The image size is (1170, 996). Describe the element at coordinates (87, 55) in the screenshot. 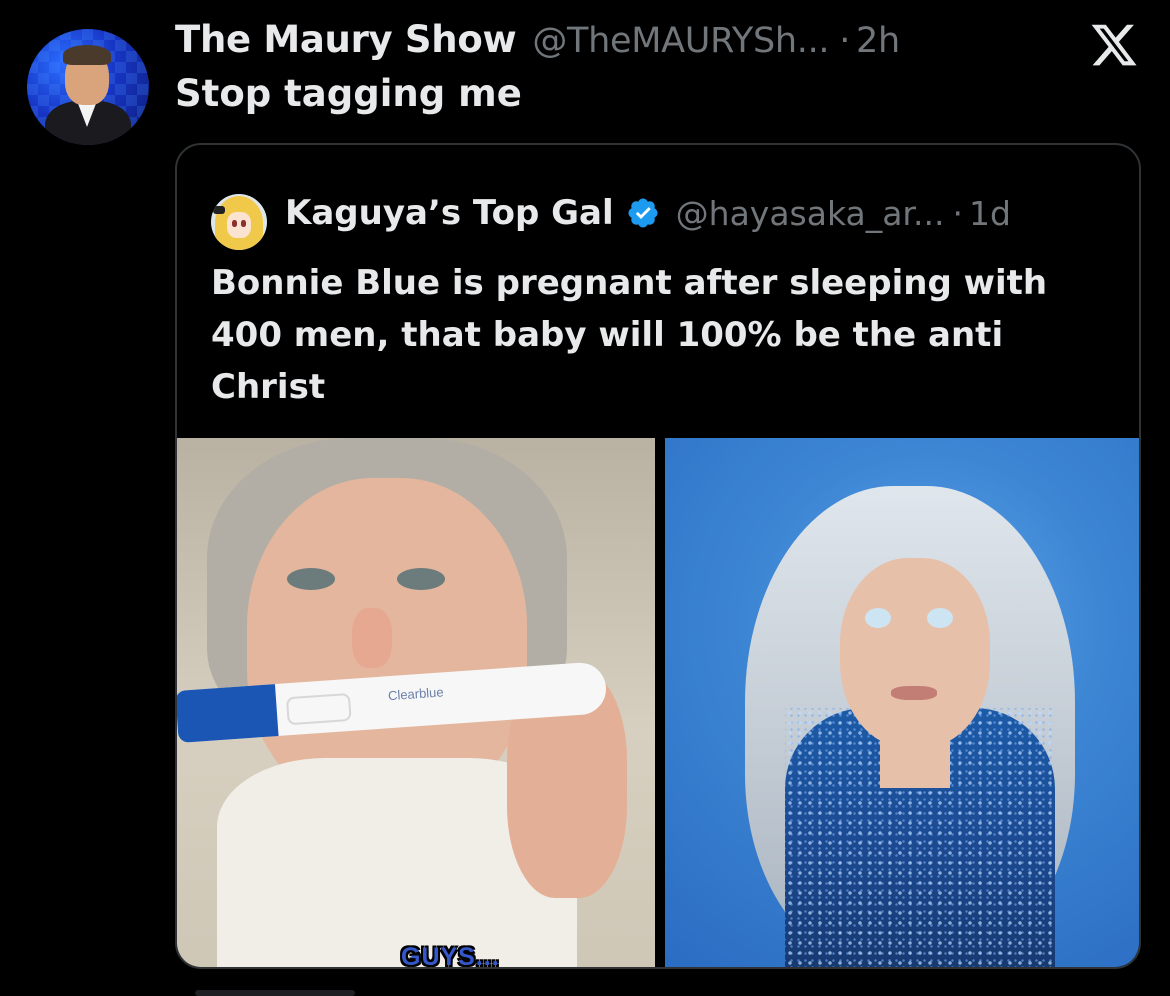

I see `avatar-hair` at that location.